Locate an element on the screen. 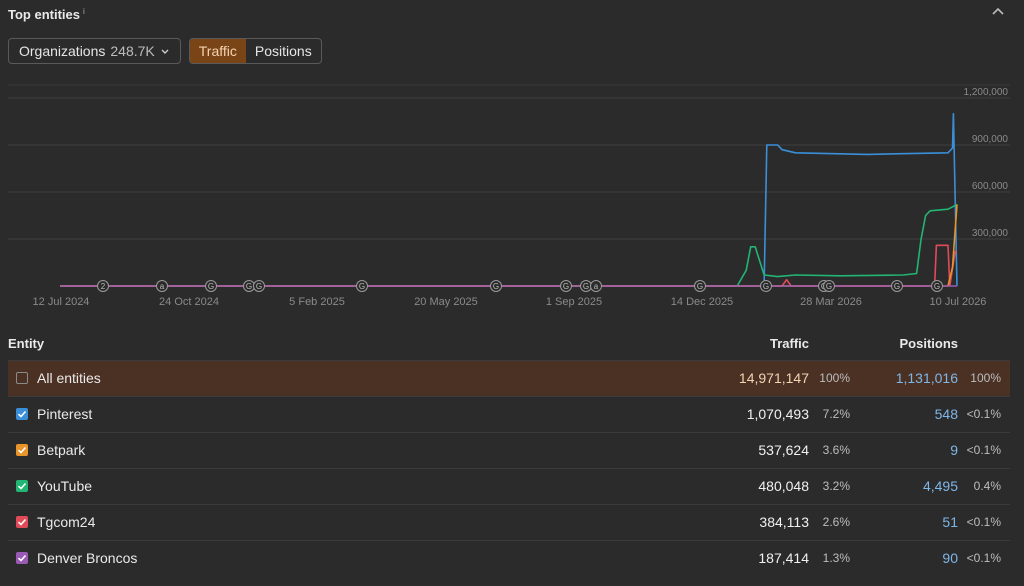 The width and height of the screenshot is (1024, 586). dropdown-label: Organizations is located at coordinates (62, 51).